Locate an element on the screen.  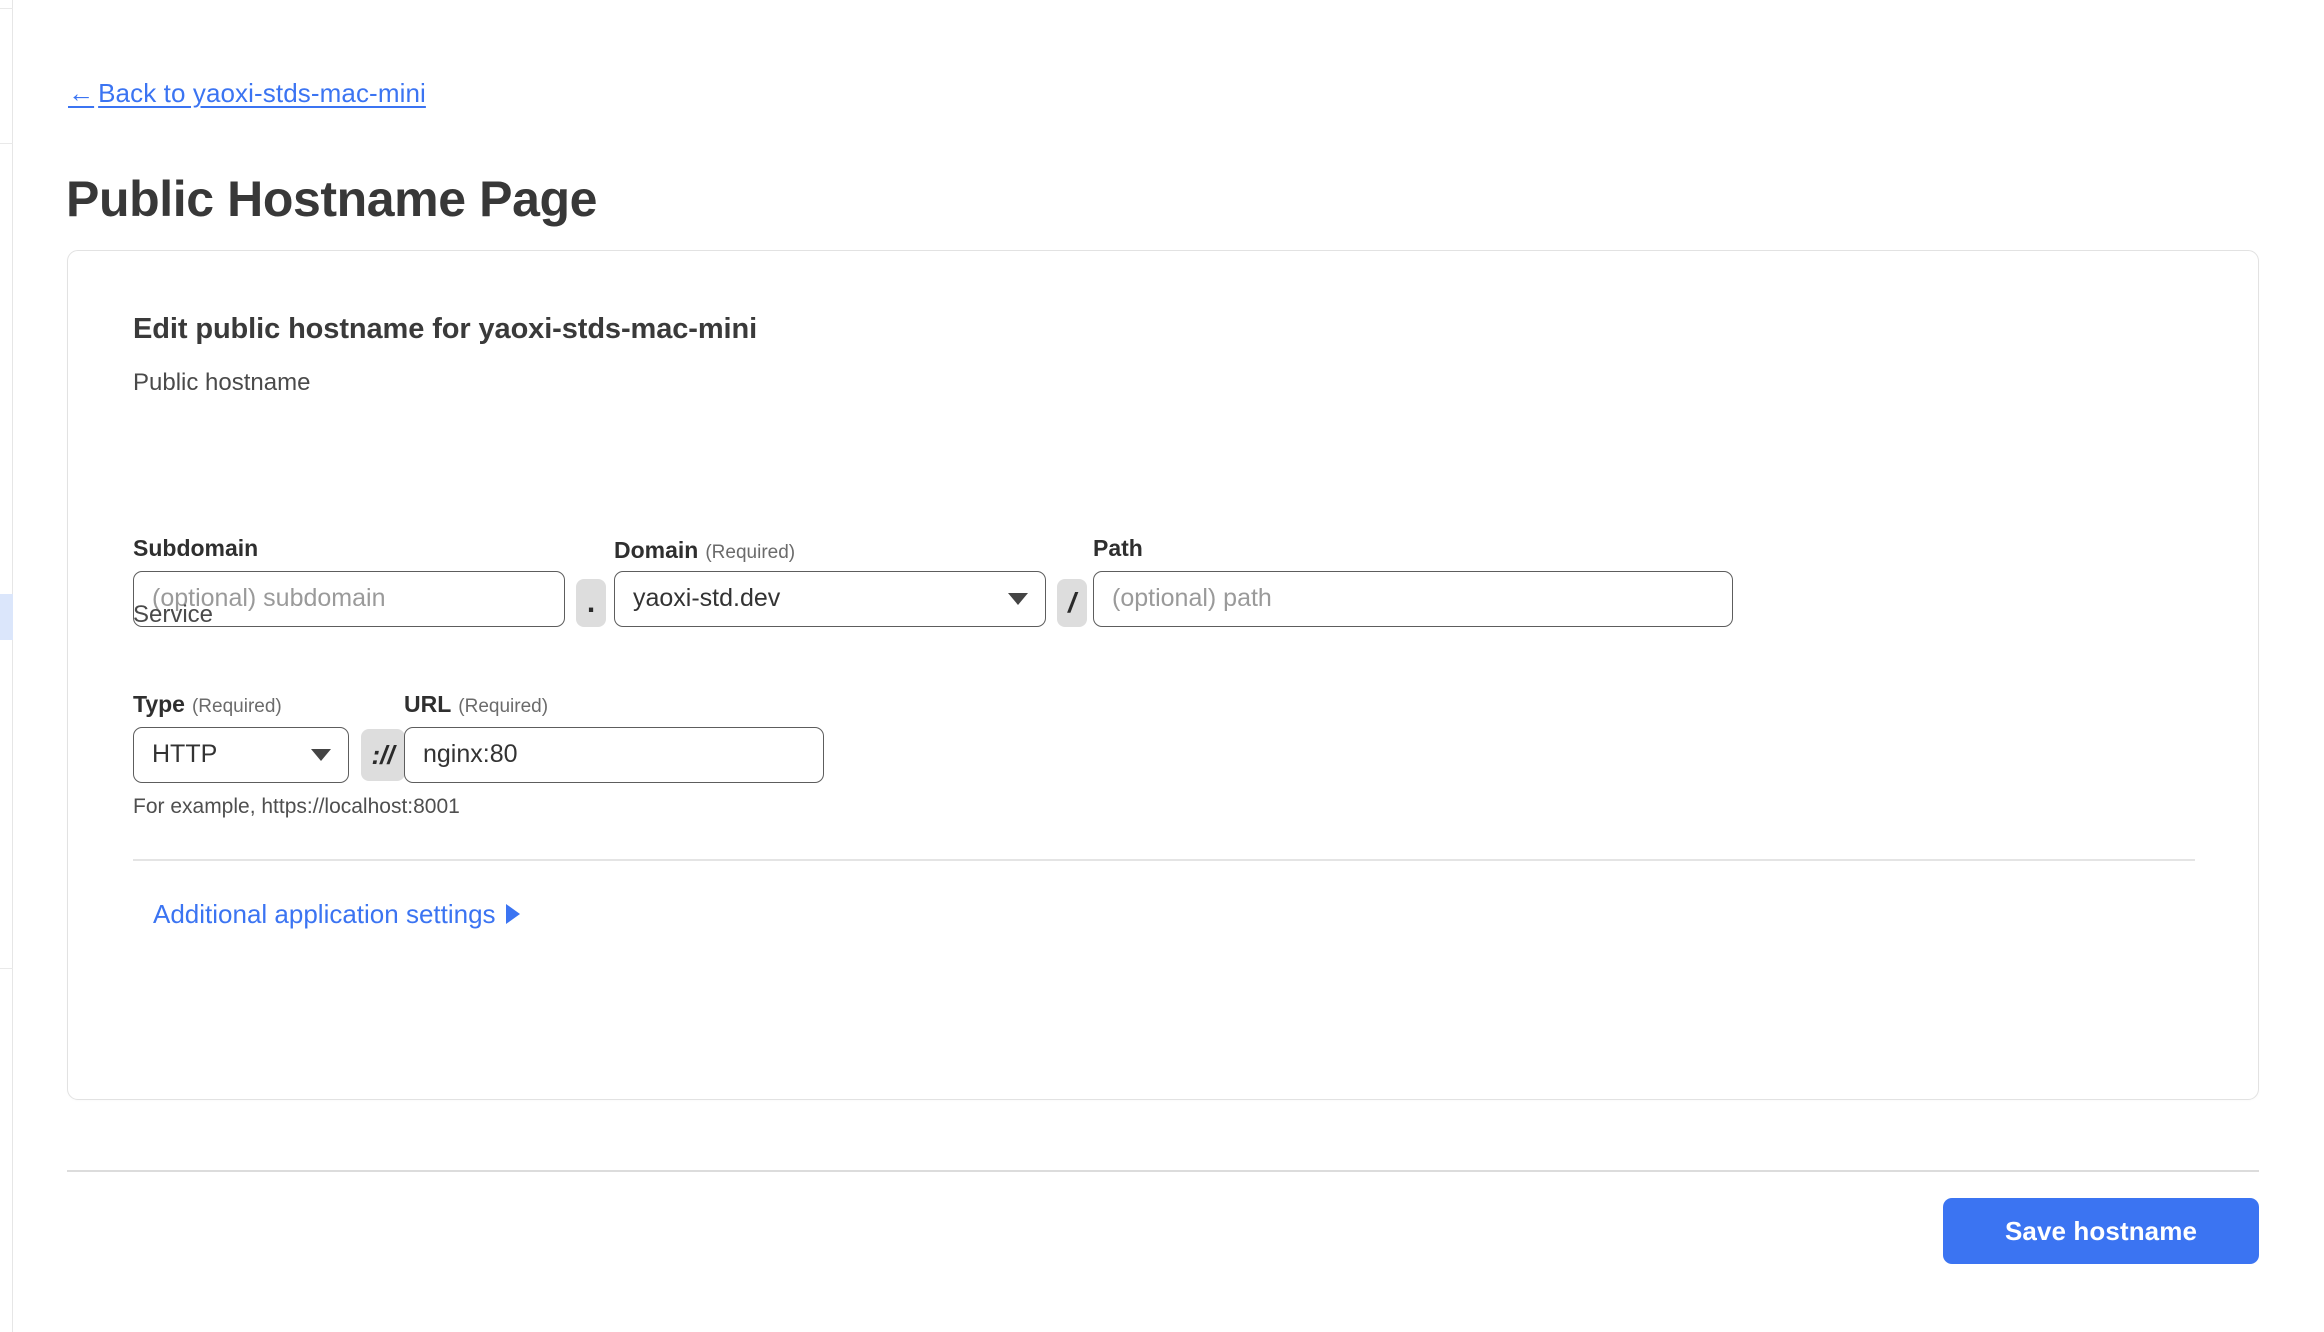
domain-required-note: (Required) is located at coordinates (750, 552).